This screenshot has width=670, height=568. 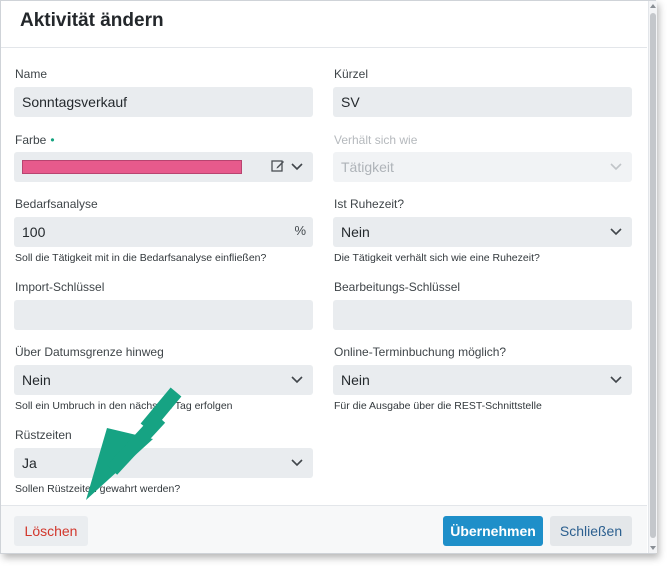 What do you see at coordinates (36, 380) in the screenshot?
I see `datumsgrenze-value: Nein` at bounding box center [36, 380].